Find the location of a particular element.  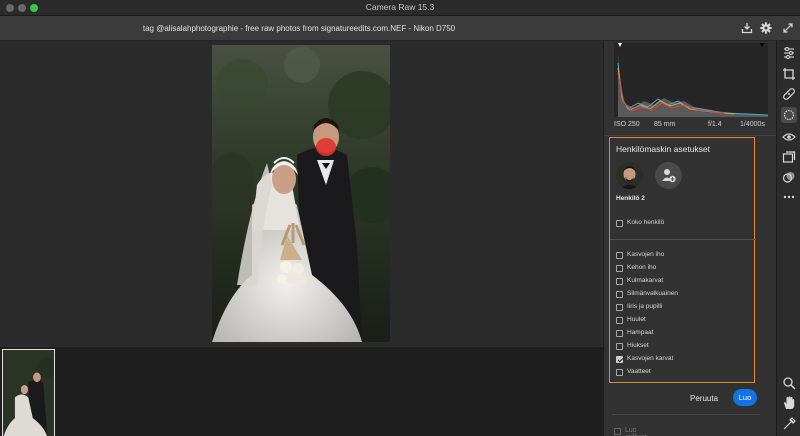

more-icon is located at coordinates (789, 197).